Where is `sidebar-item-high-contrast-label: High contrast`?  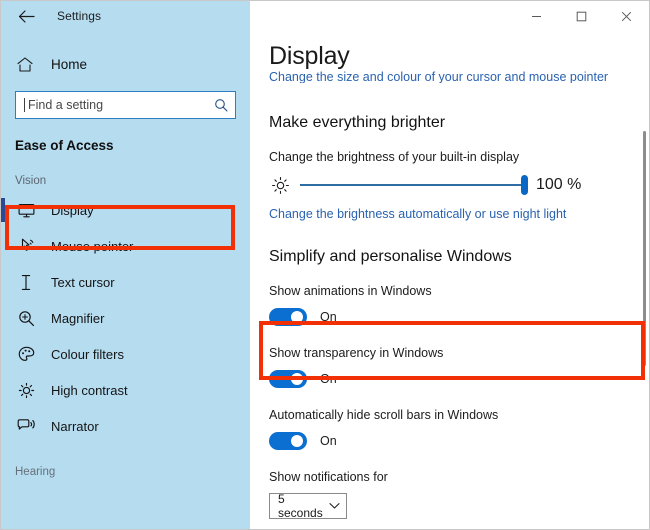 sidebar-item-high-contrast-label: High contrast is located at coordinates (89, 390).